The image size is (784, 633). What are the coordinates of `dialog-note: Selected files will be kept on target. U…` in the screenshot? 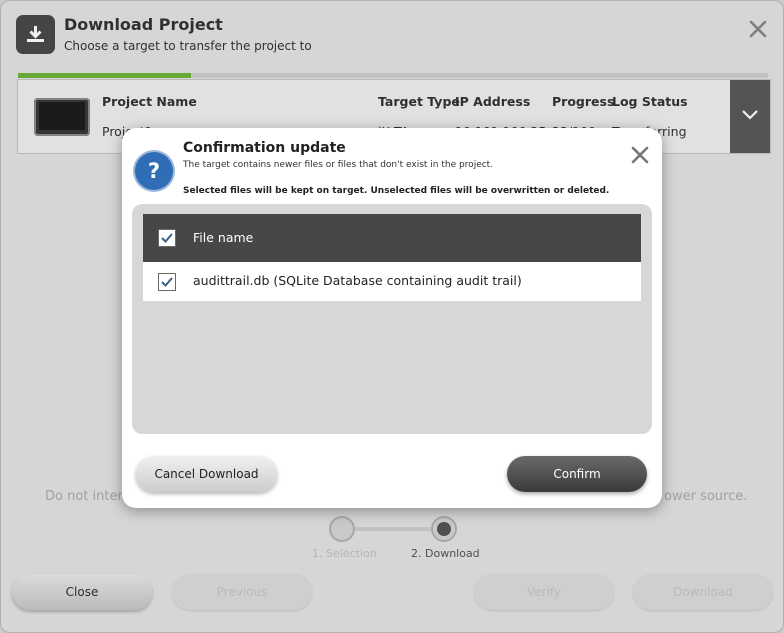 It's located at (396, 191).